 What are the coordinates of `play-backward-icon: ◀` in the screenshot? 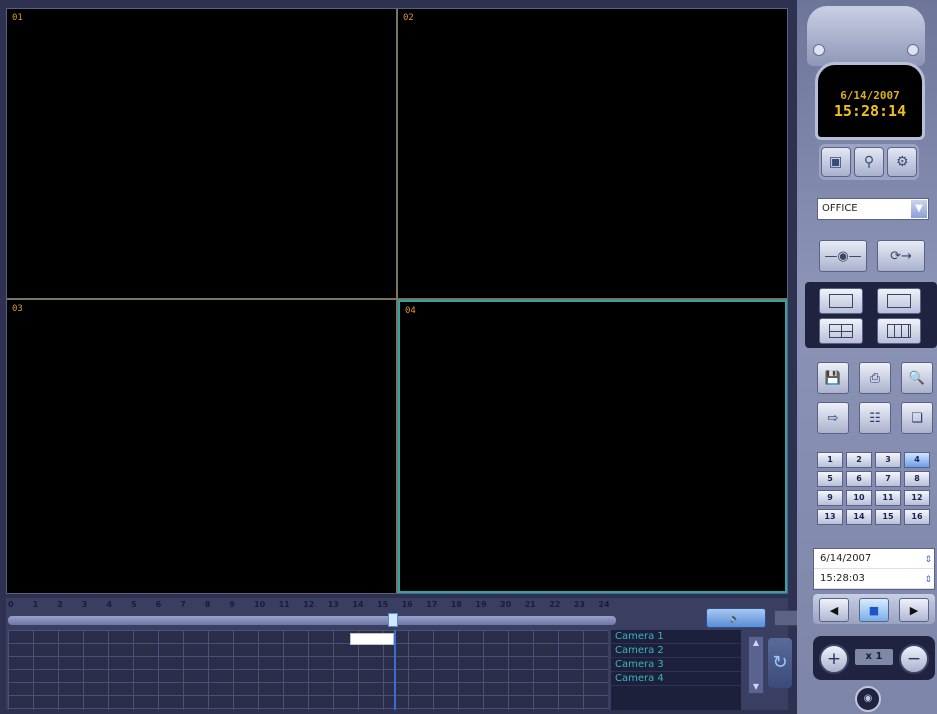 It's located at (834, 610).